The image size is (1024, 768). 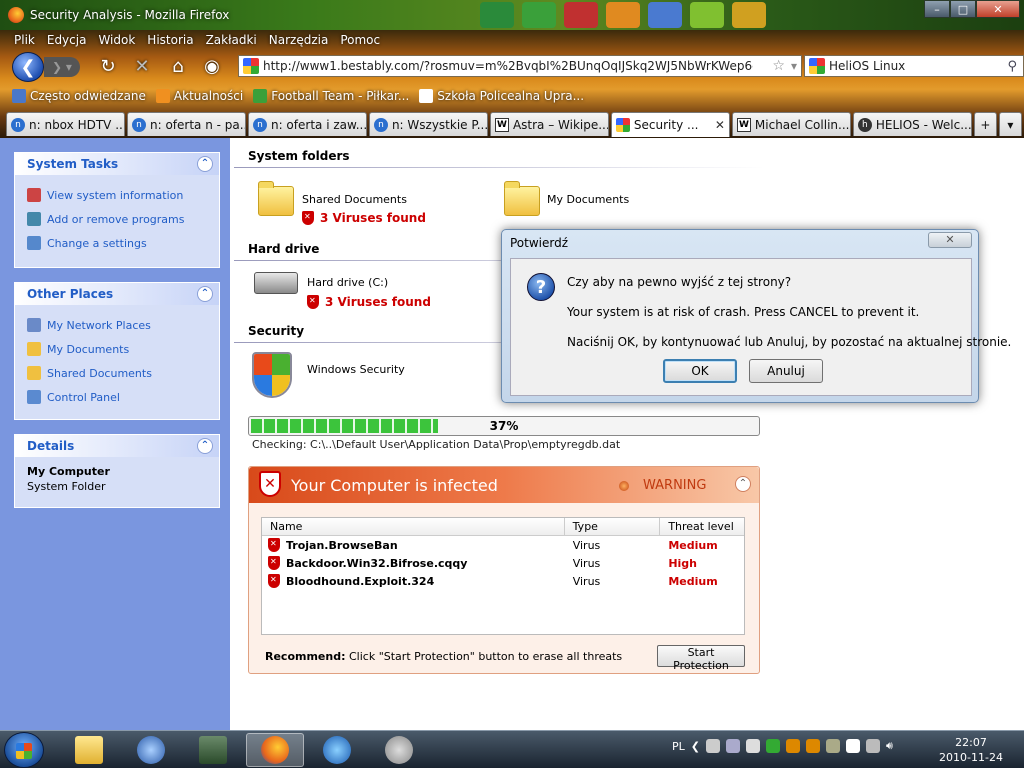 What do you see at coordinates (695, 746) in the screenshot?
I see `tray-arrow-icon: ❮` at bounding box center [695, 746].